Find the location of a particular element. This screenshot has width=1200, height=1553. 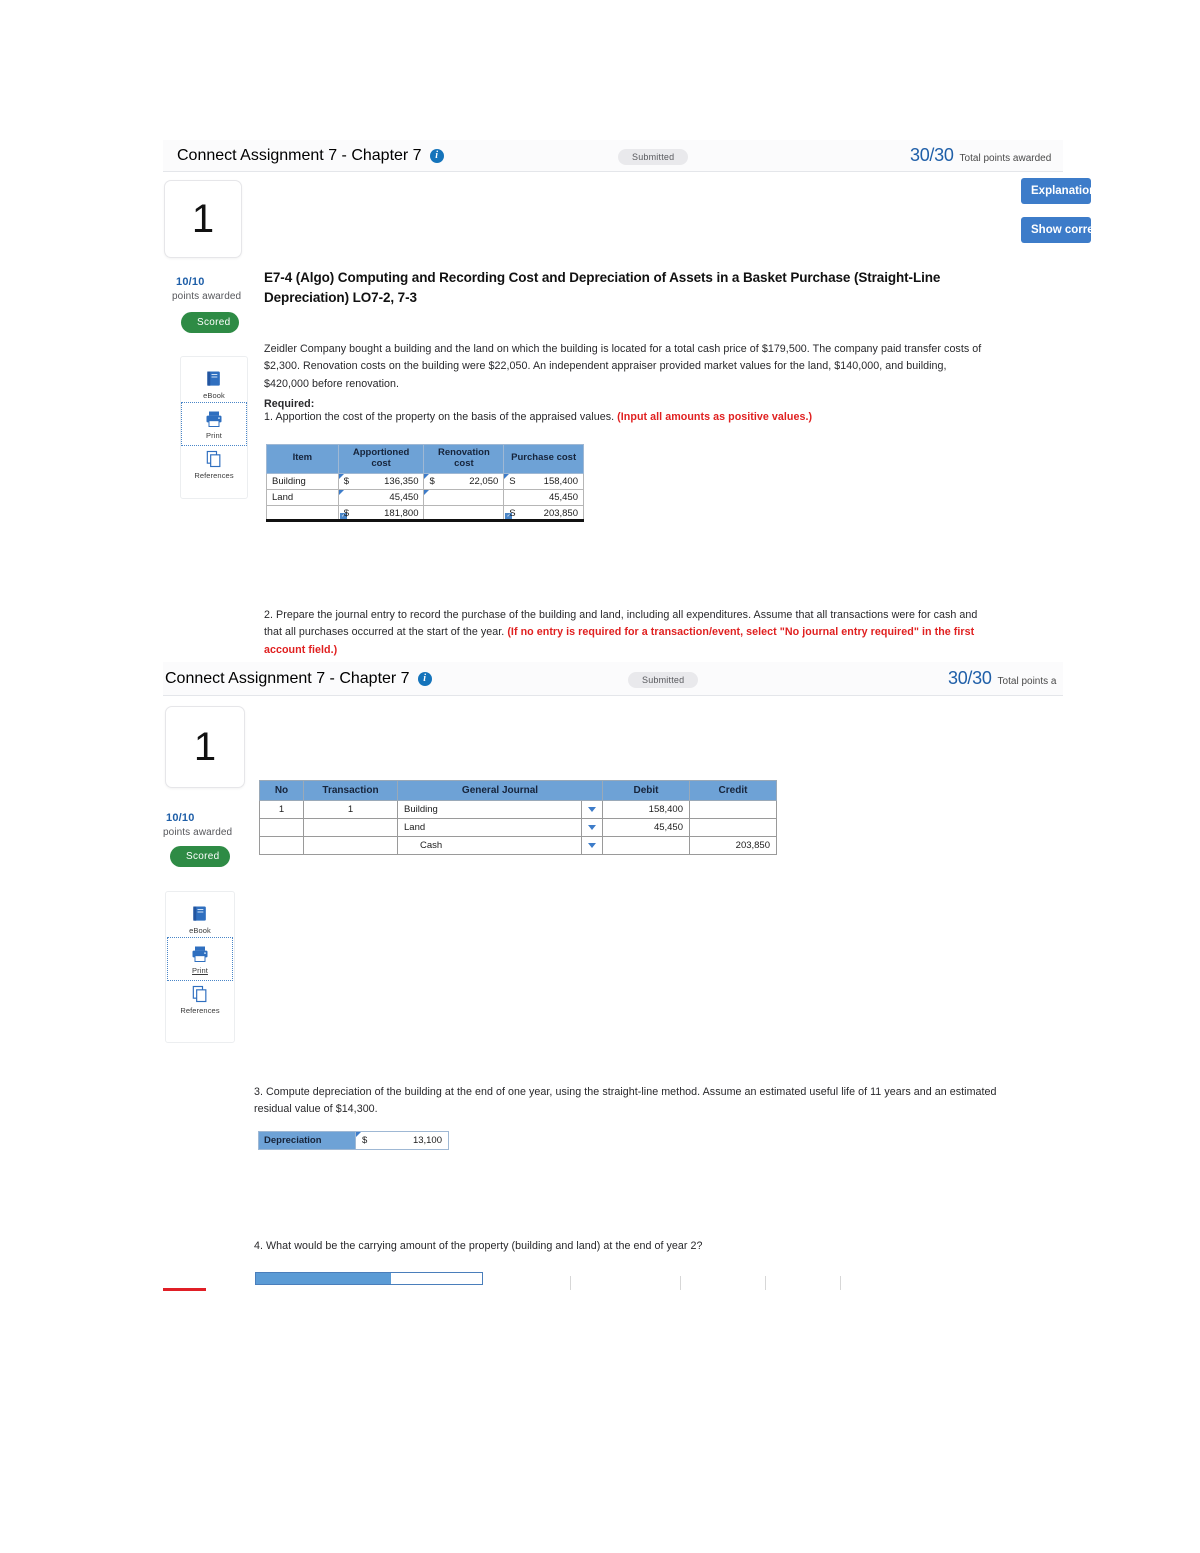

row0-renovation: $22,050 is located at coordinates (464, 481).